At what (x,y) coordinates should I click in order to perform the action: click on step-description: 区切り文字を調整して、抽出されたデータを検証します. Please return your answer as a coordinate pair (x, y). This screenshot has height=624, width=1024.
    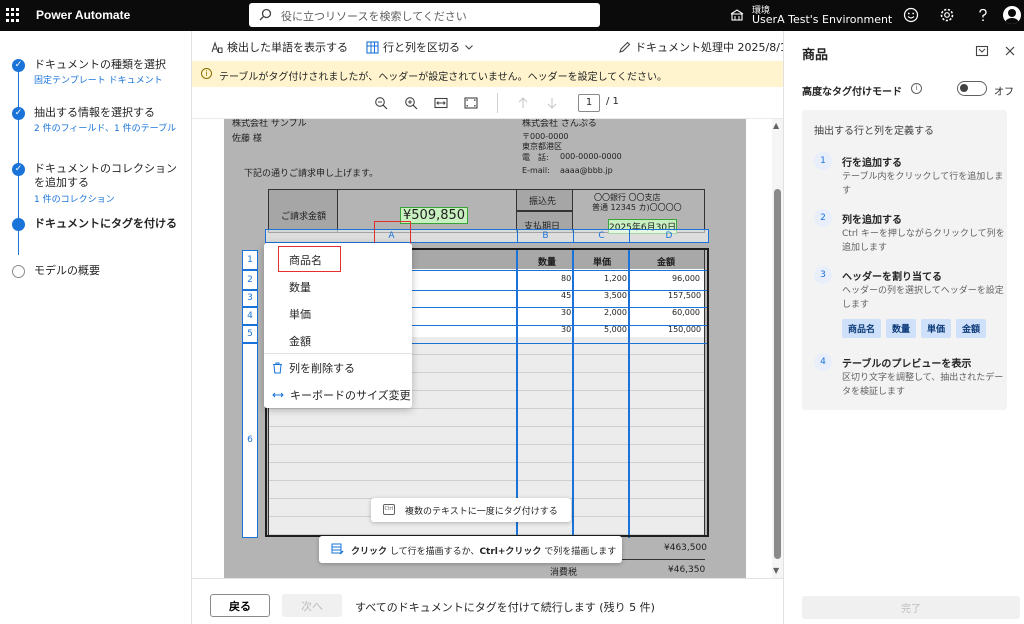
    Looking at the image, I should click on (923, 385).